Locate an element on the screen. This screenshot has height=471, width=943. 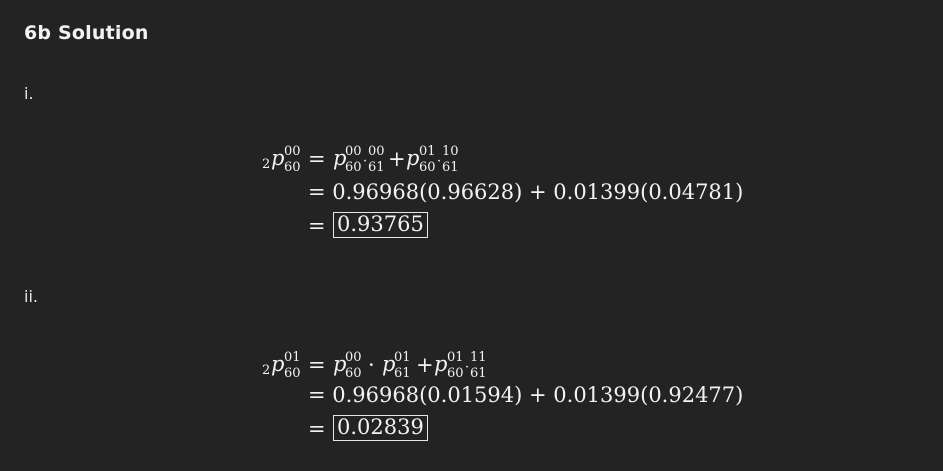
term-superscript: 11 is located at coordinates (478, 357).